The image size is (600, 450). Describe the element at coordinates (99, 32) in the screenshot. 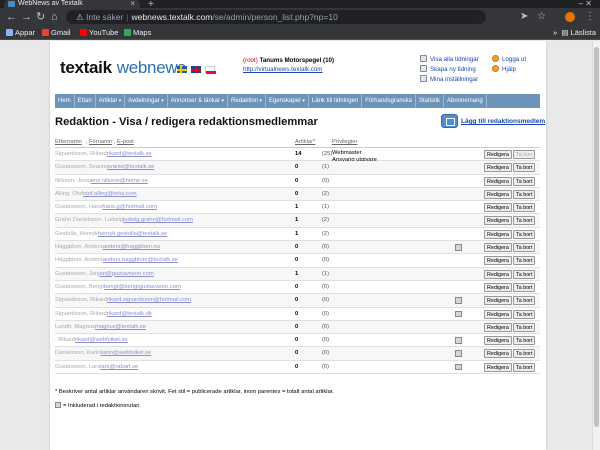

I see `bookmark-youtube: YouTube` at that location.